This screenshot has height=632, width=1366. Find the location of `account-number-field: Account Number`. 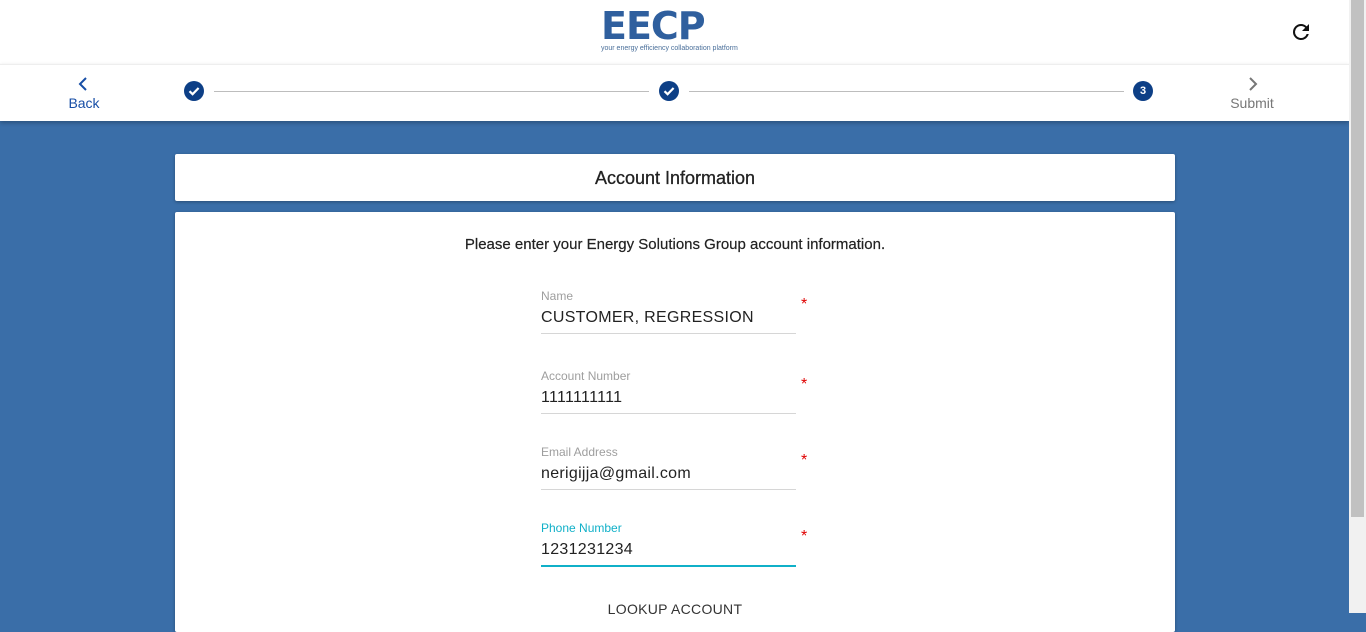

account-number-field: Account Number is located at coordinates (673, 391).